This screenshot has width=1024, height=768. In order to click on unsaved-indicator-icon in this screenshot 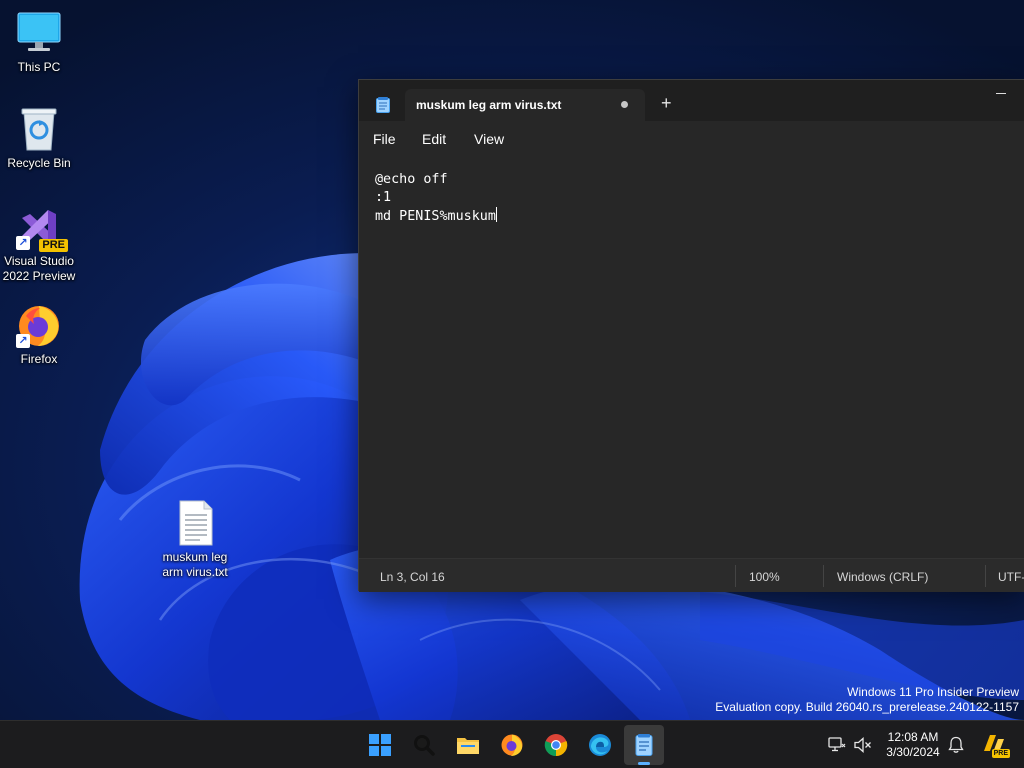, I will do `click(624, 104)`.